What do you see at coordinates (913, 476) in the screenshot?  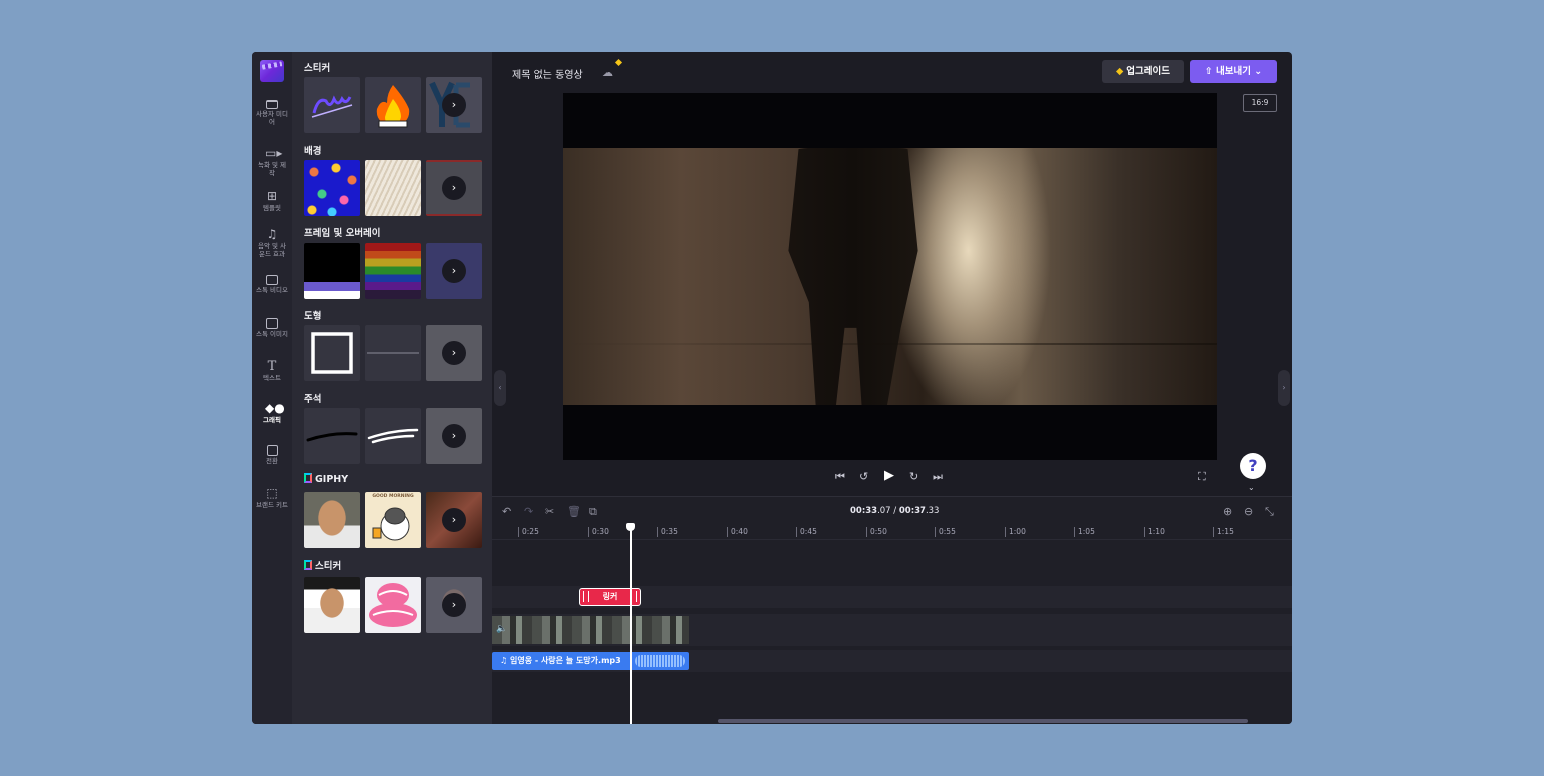 I see `forward-5s-icon: ↻` at bounding box center [913, 476].